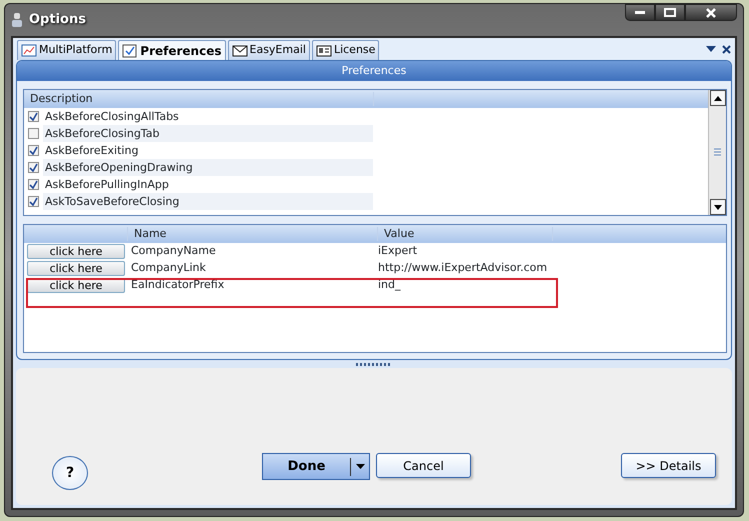  I want to click on tab: EasyEmail, so click(269, 50).